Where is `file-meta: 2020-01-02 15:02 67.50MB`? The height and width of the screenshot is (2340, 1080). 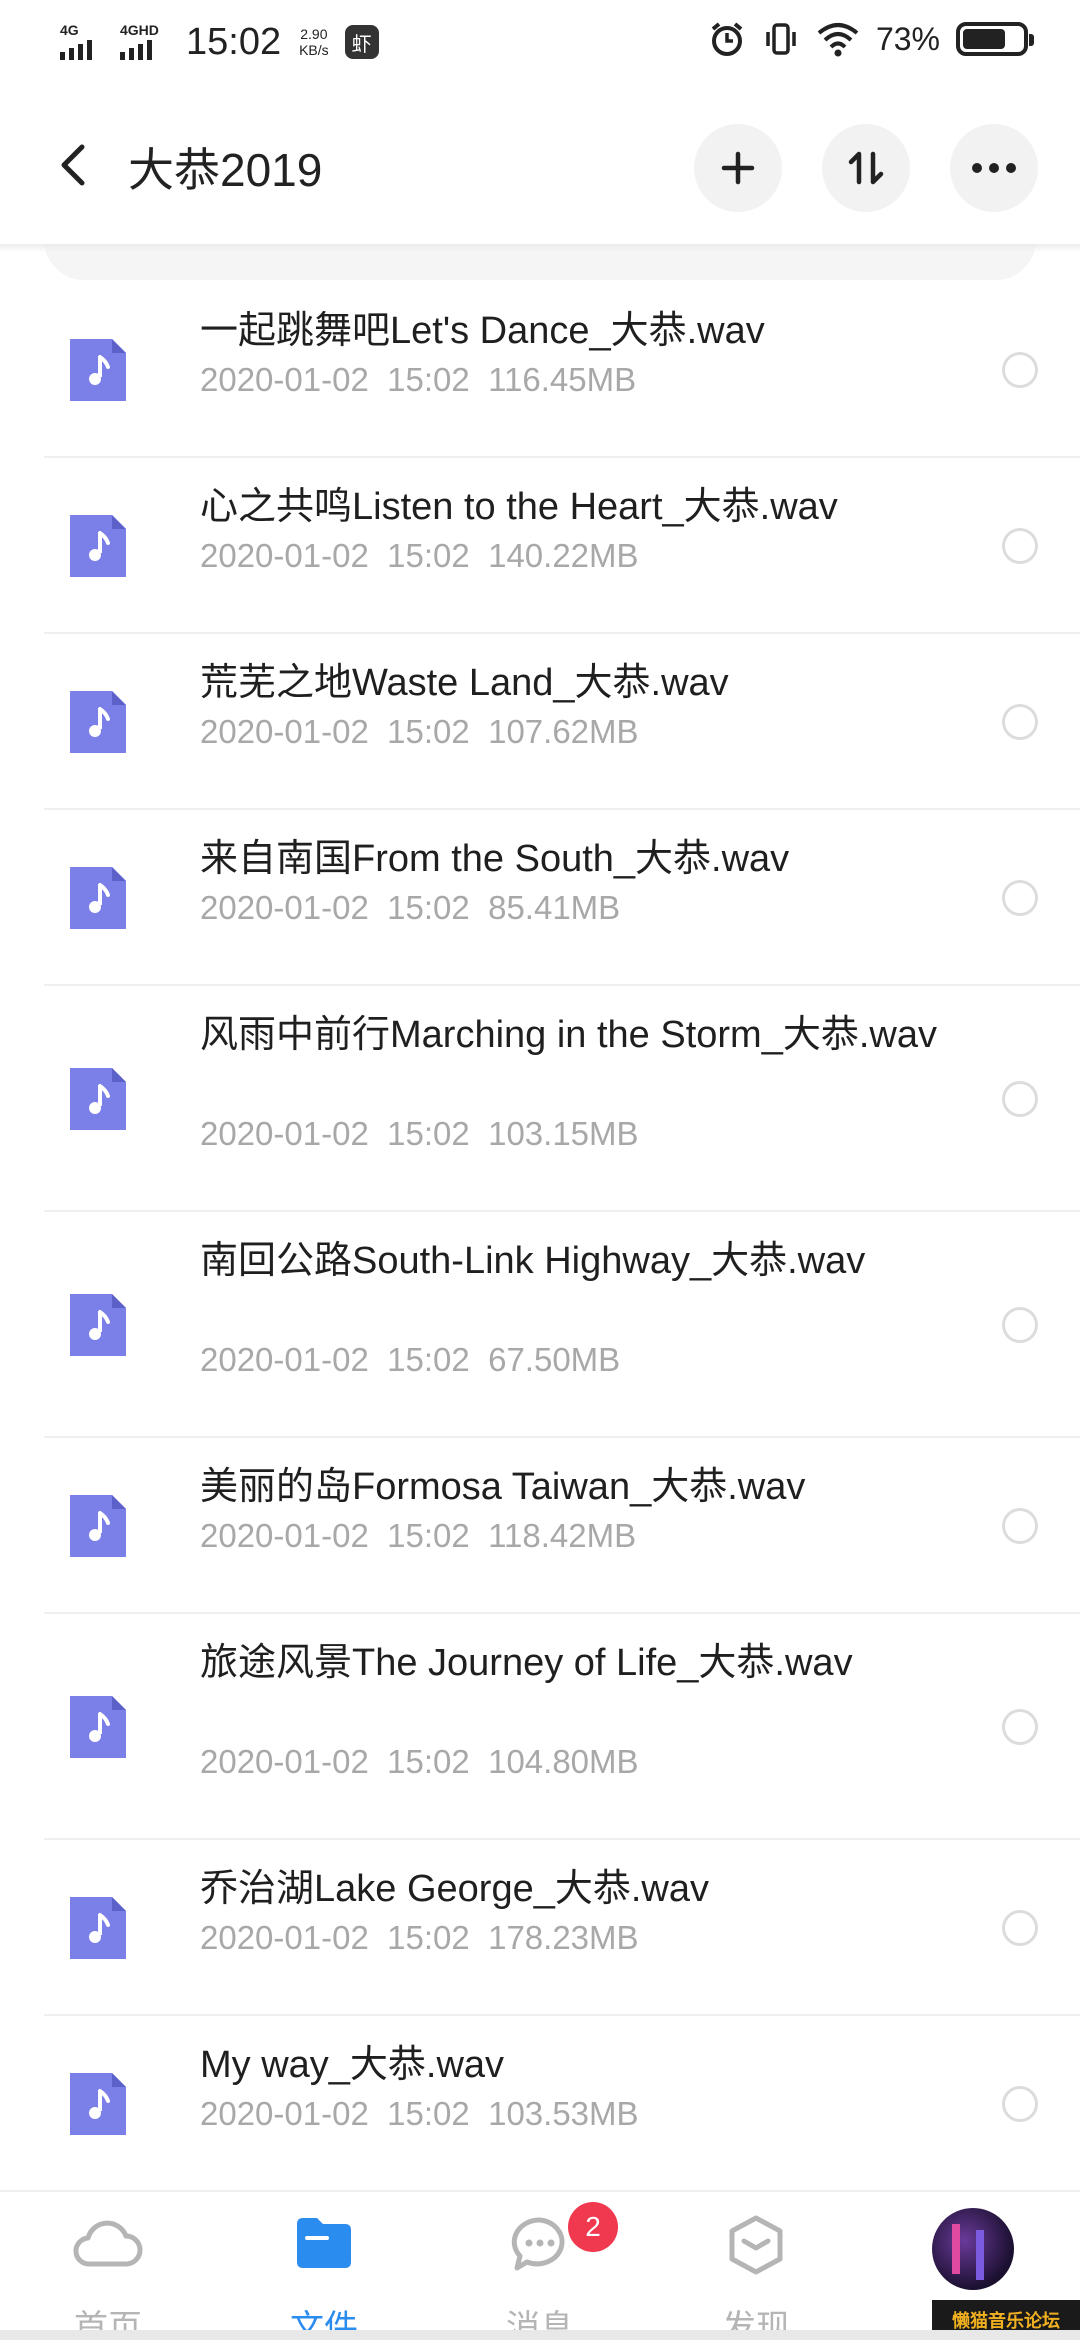
file-meta: 2020-01-02 15:02 67.50MB is located at coordinates (410, 1360).